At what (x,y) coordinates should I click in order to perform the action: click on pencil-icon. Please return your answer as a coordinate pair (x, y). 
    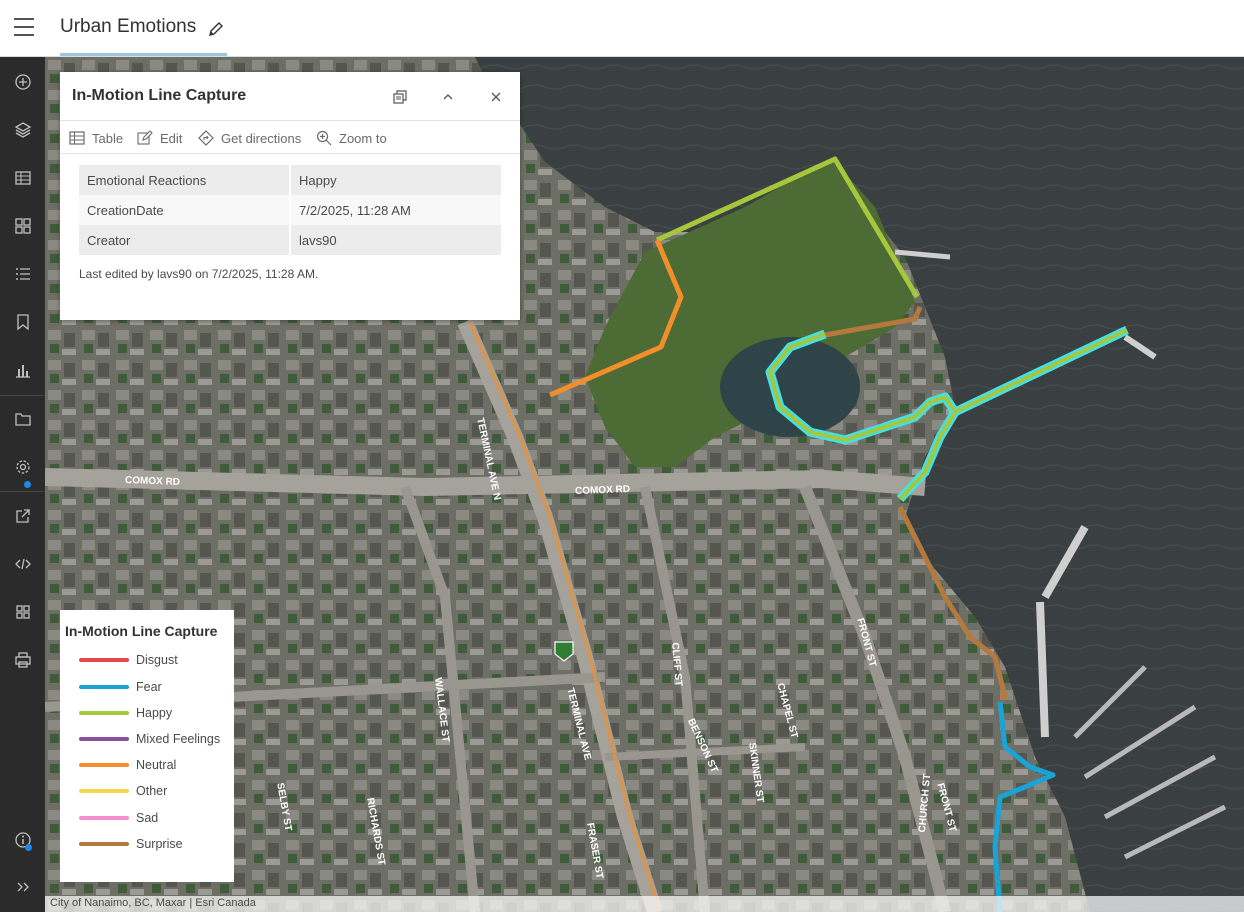
    Looking at the image, I should click on (216, 29).